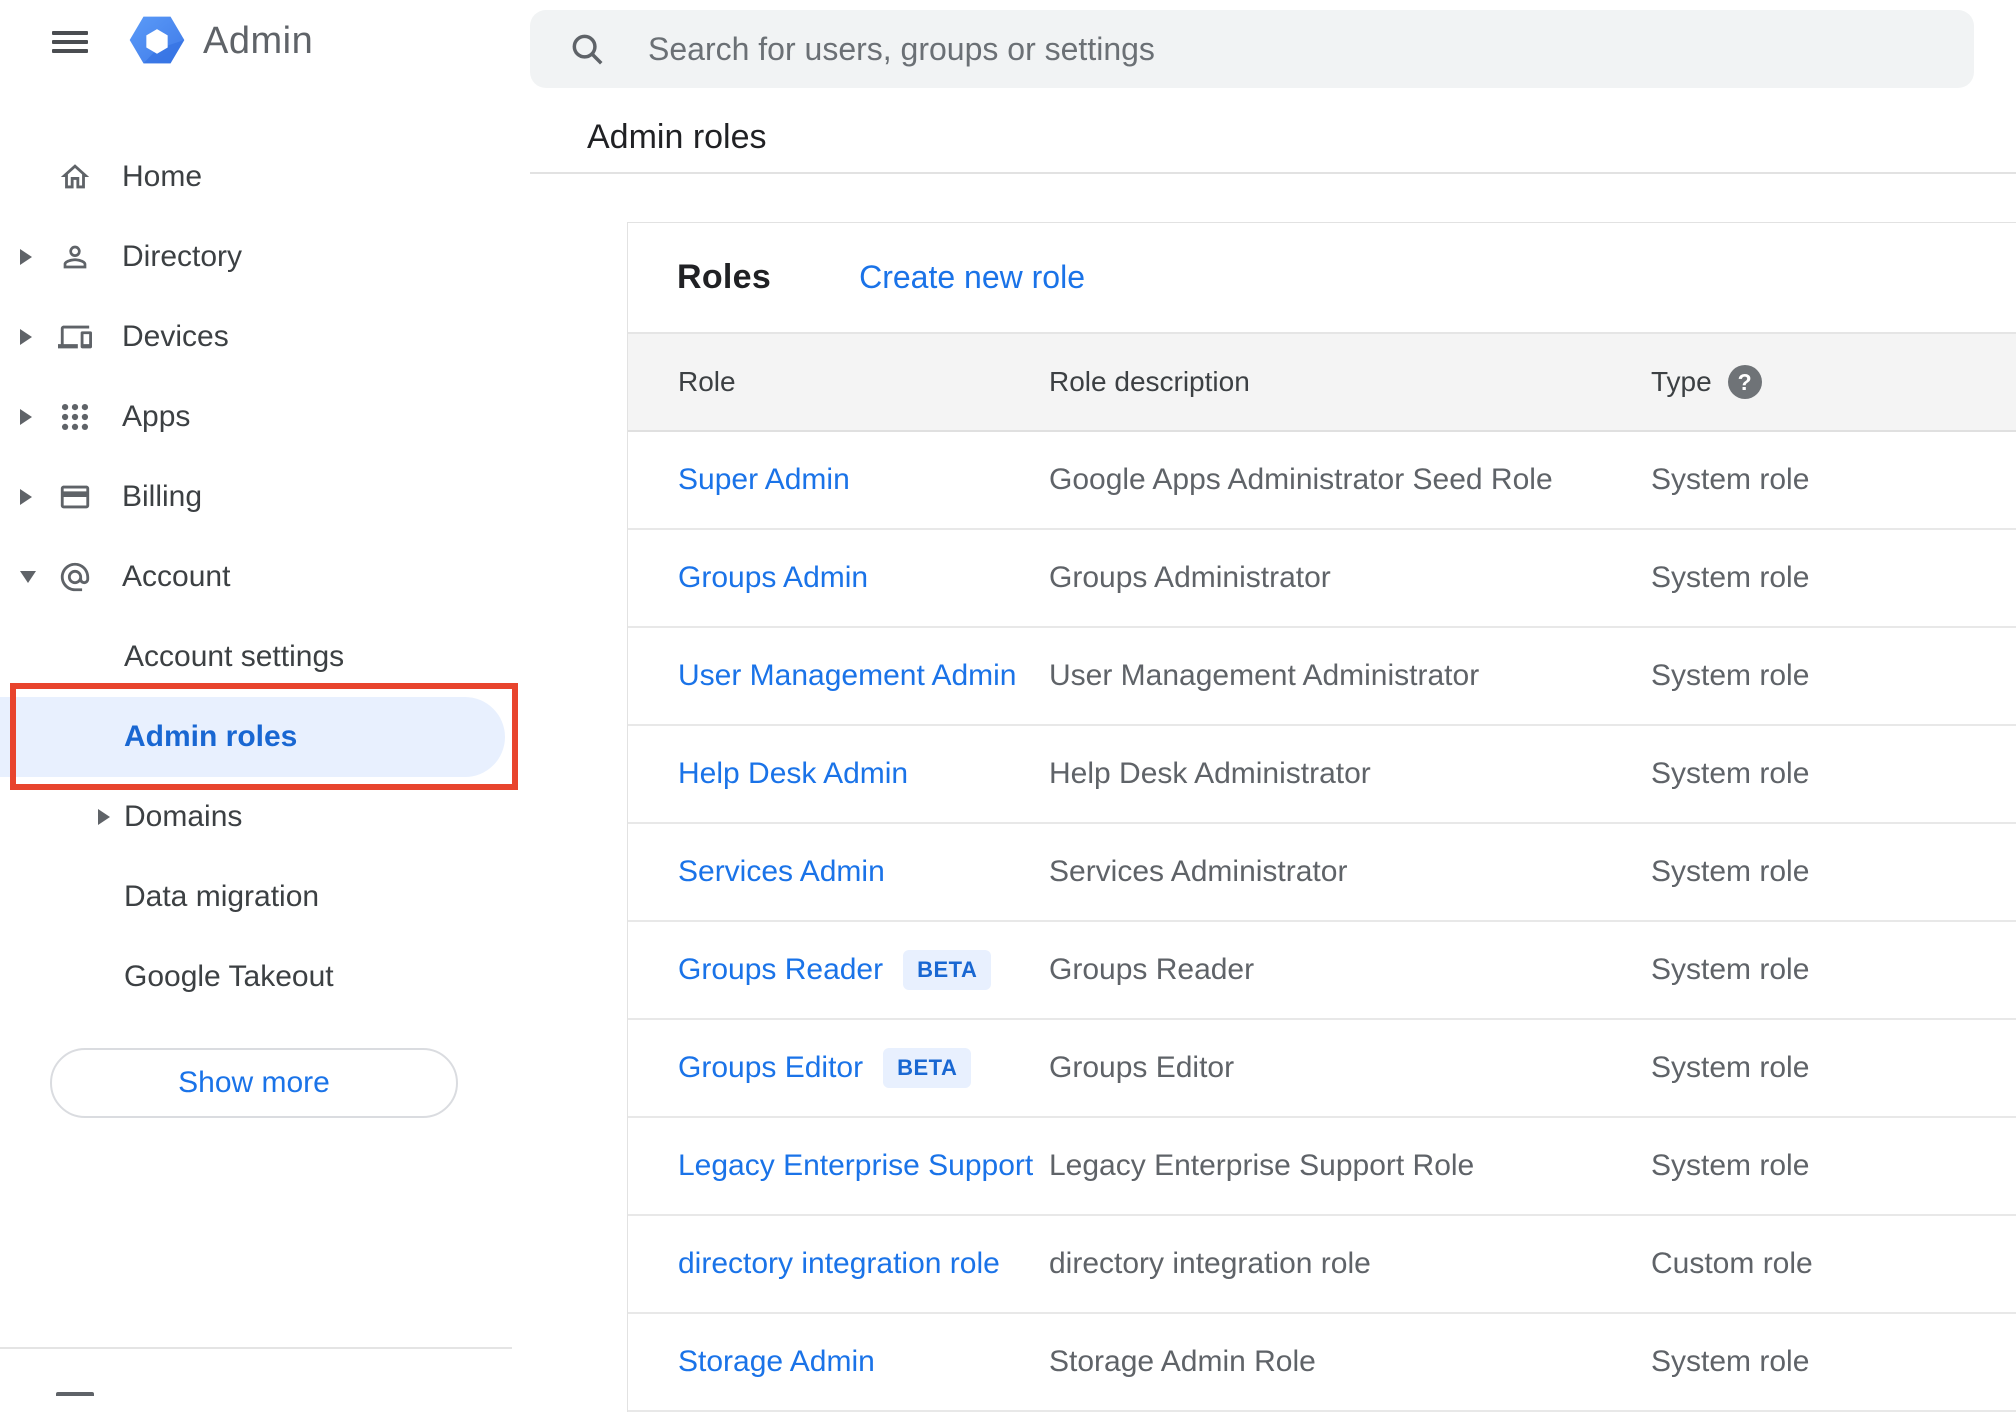 This screenshot has width=2016, height=1412. Describe the element at coordinates (183, 816) in the screenshot. I see `sidebar-item-label: Domains` at that location.